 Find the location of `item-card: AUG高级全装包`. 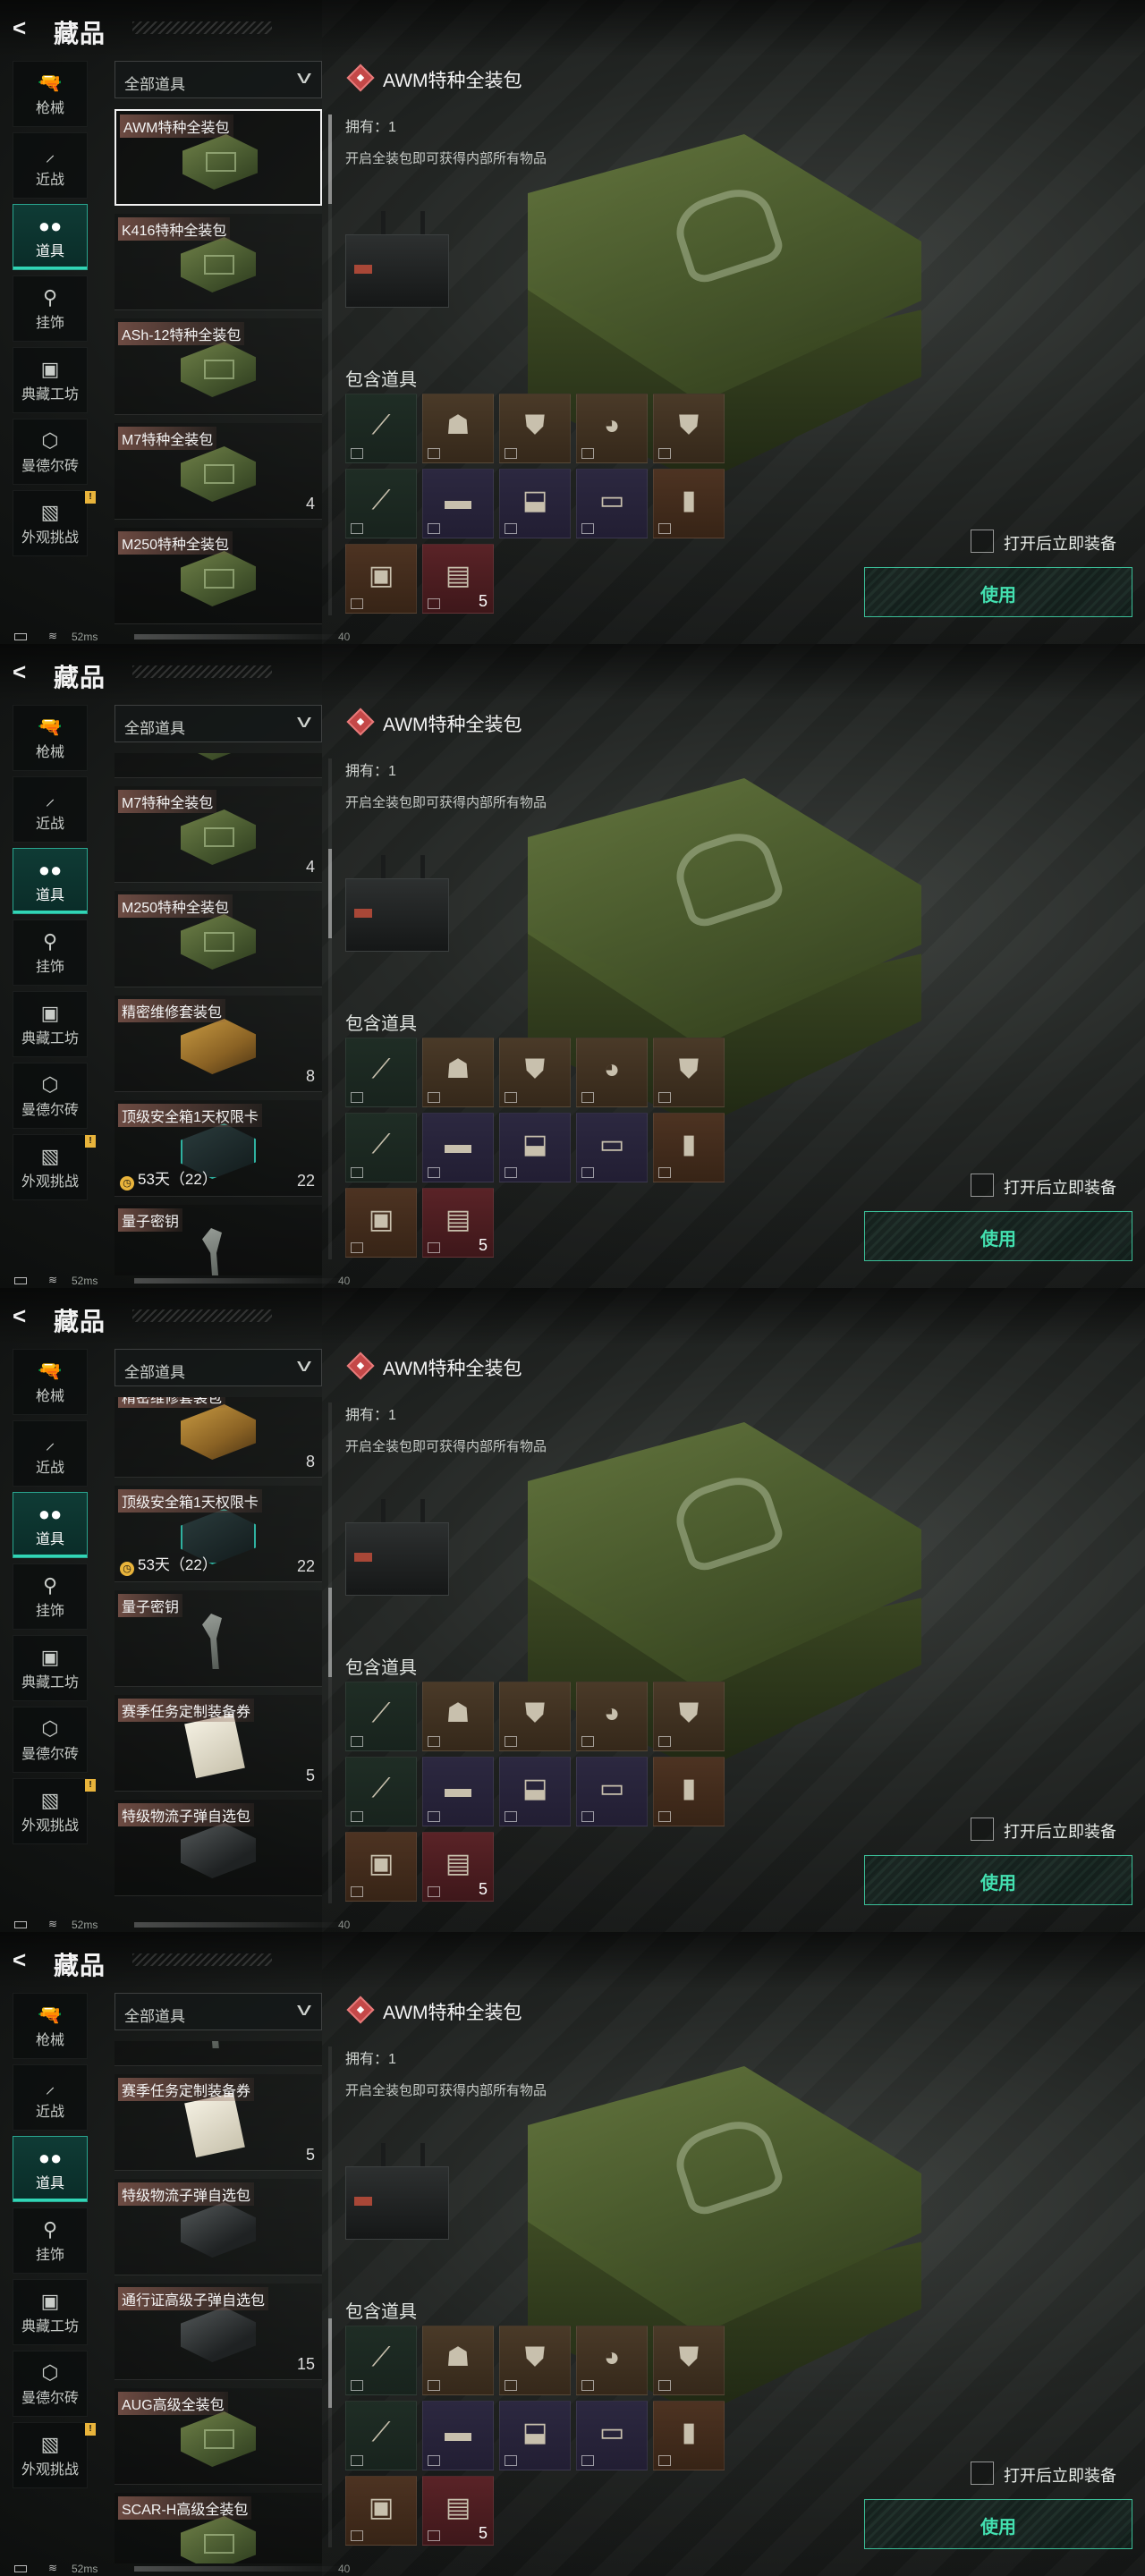

item-card: AUG高级全装包 is located at coordinates (218, 2436).